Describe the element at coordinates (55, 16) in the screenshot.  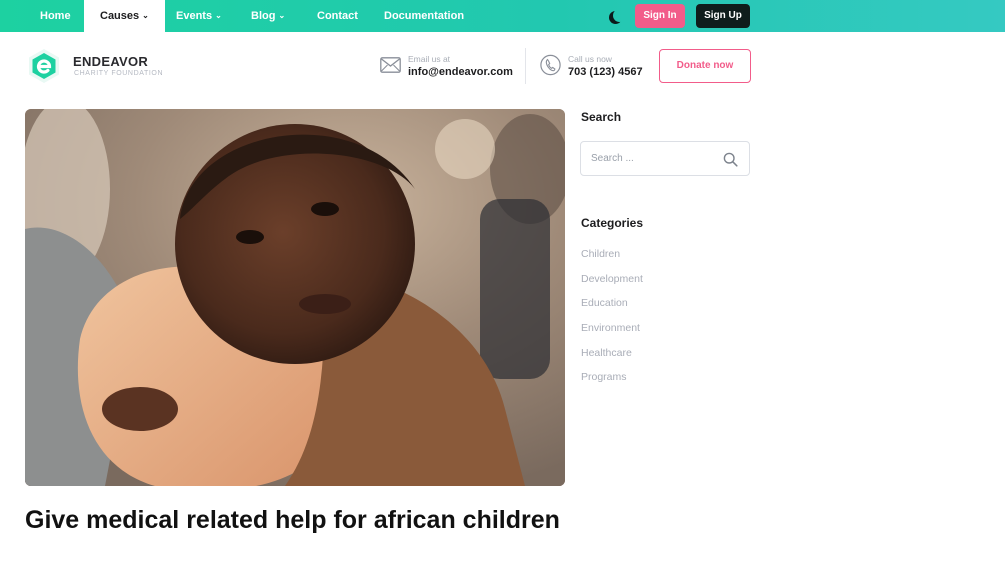
I see `nav-home: Home` at that location.